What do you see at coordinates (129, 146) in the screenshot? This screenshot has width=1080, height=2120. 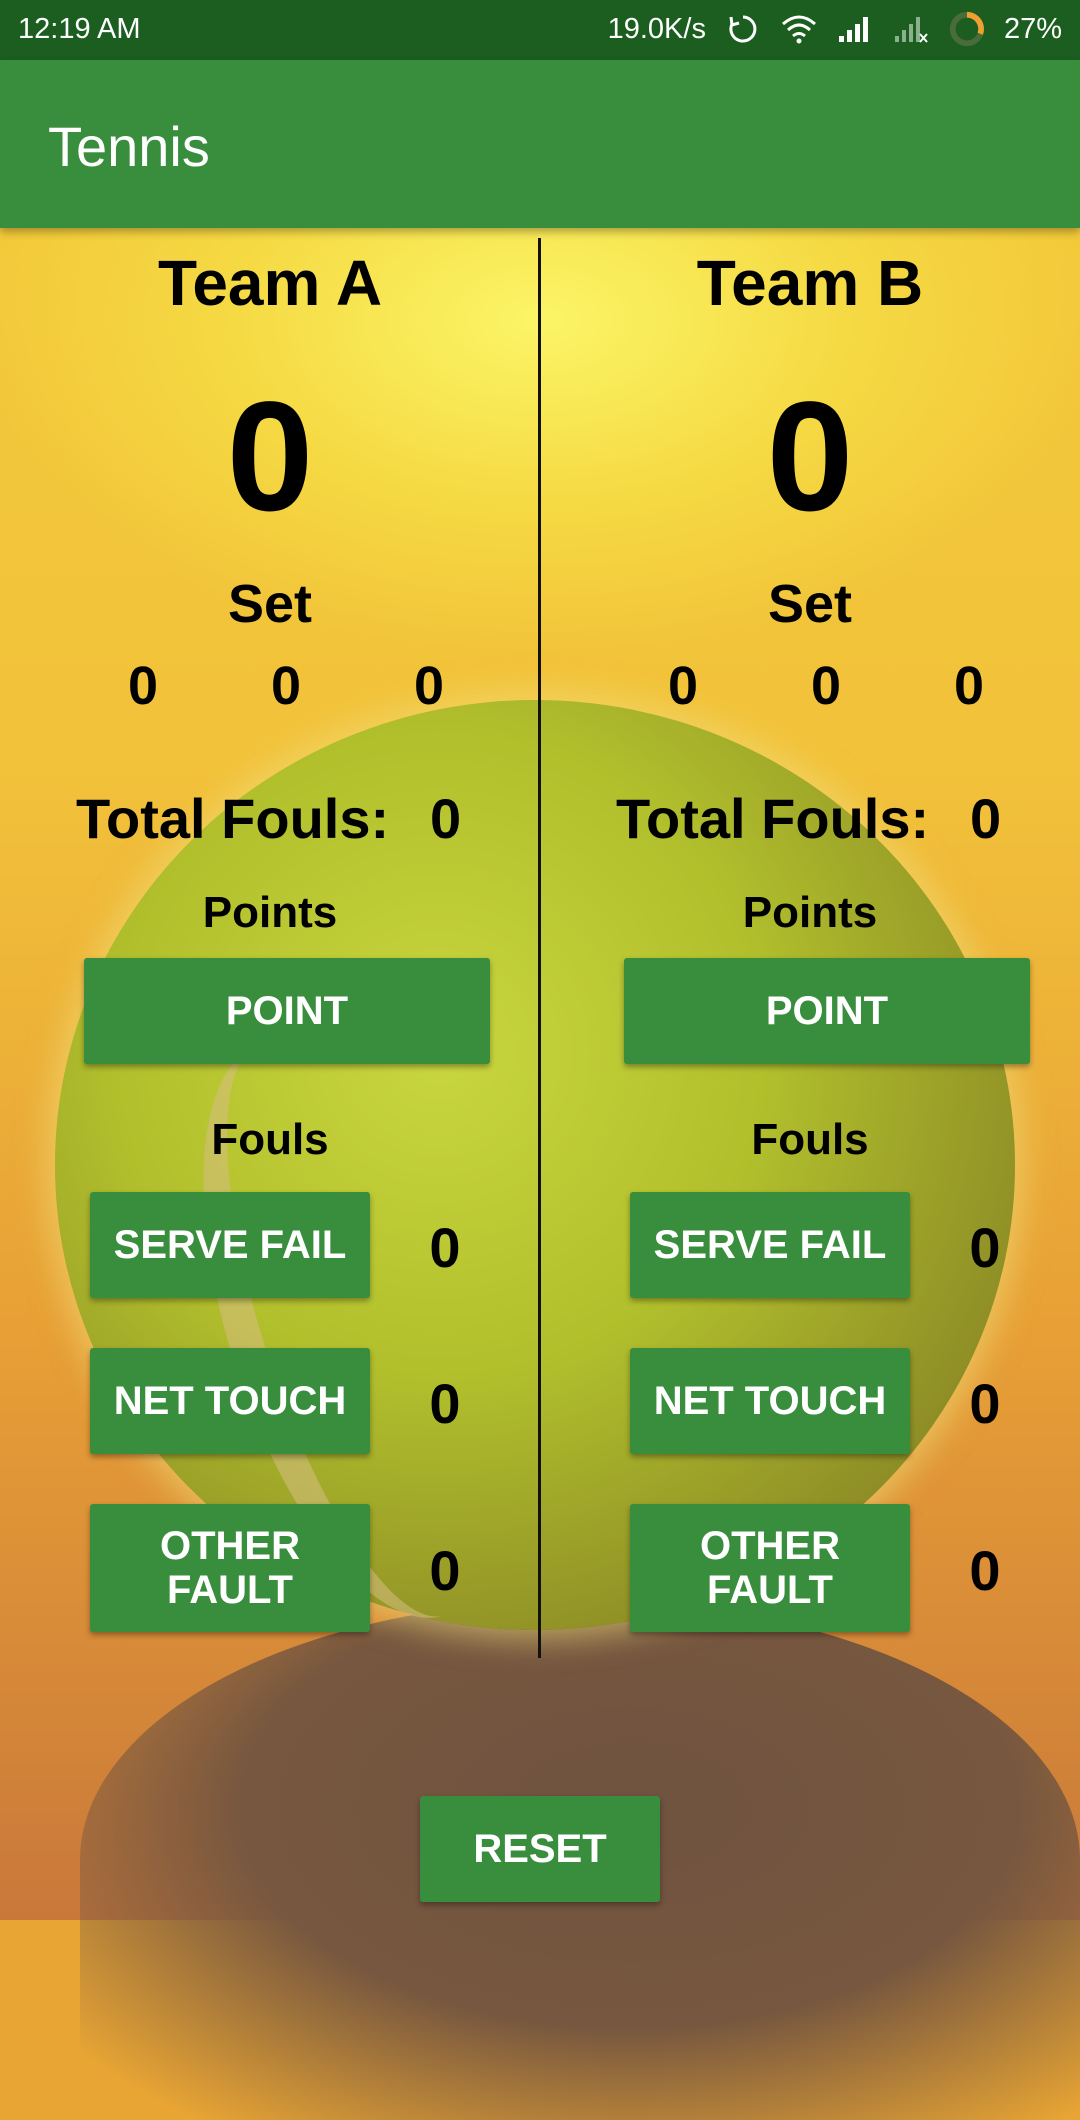 I see `app-title: Tennis` at bounding box center [129, 146].